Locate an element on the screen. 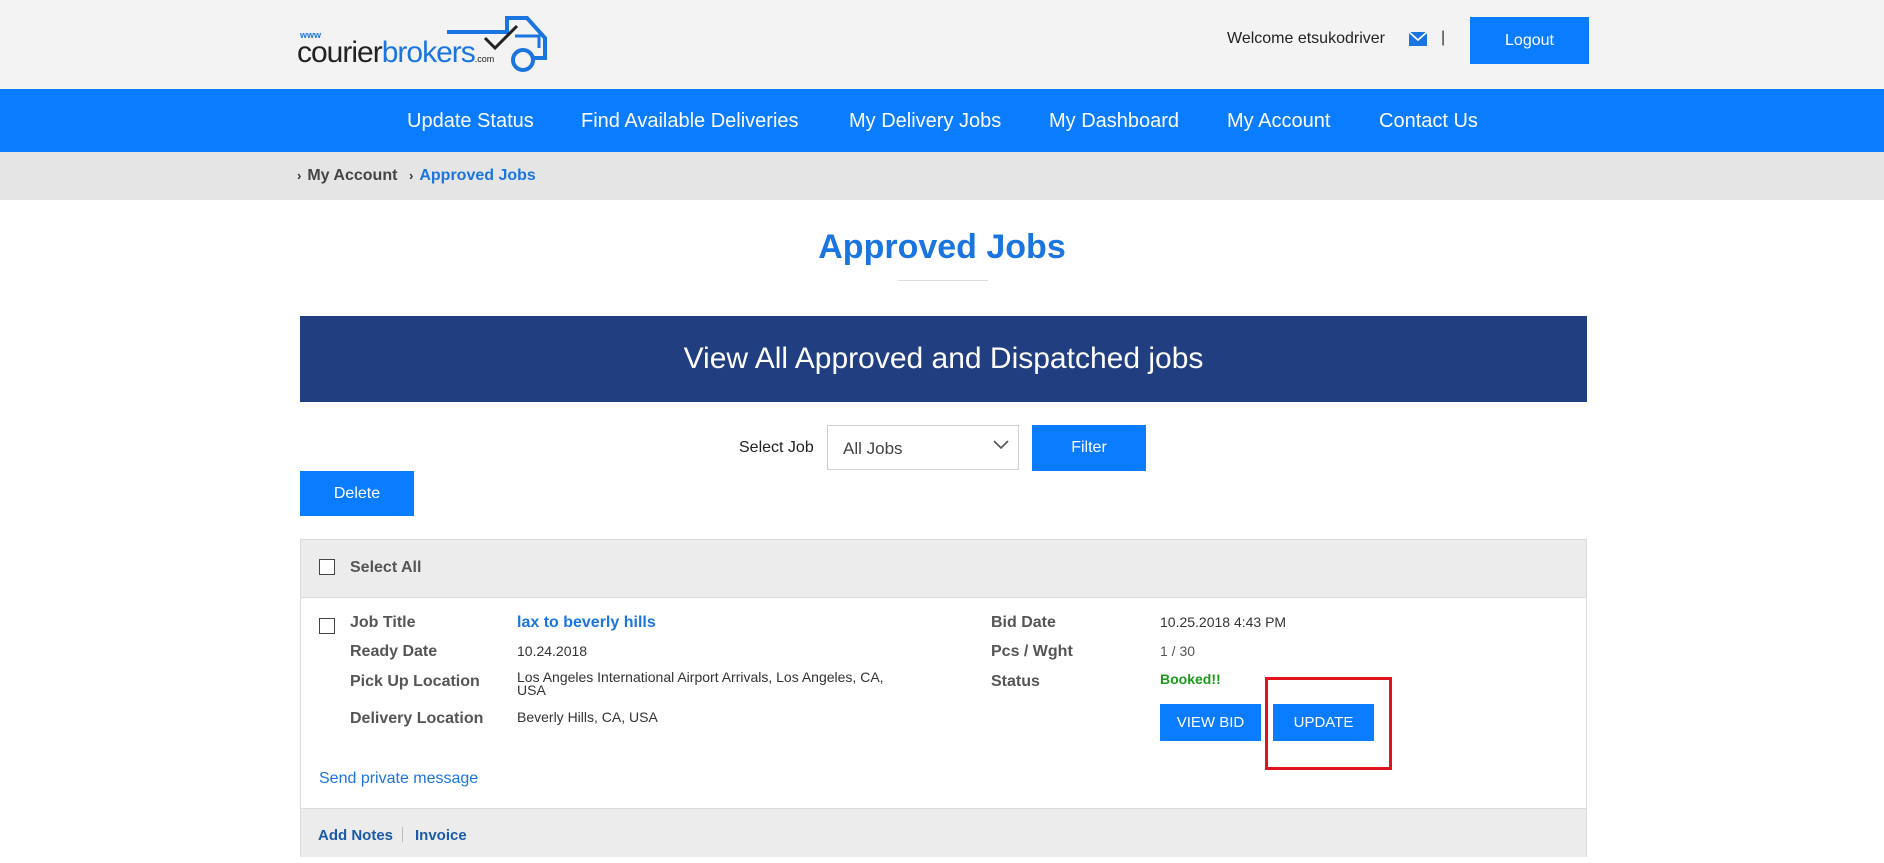 The width and height of the screenshot is (1884, 863). status-label: Status is located at coordinates (1015, 681).